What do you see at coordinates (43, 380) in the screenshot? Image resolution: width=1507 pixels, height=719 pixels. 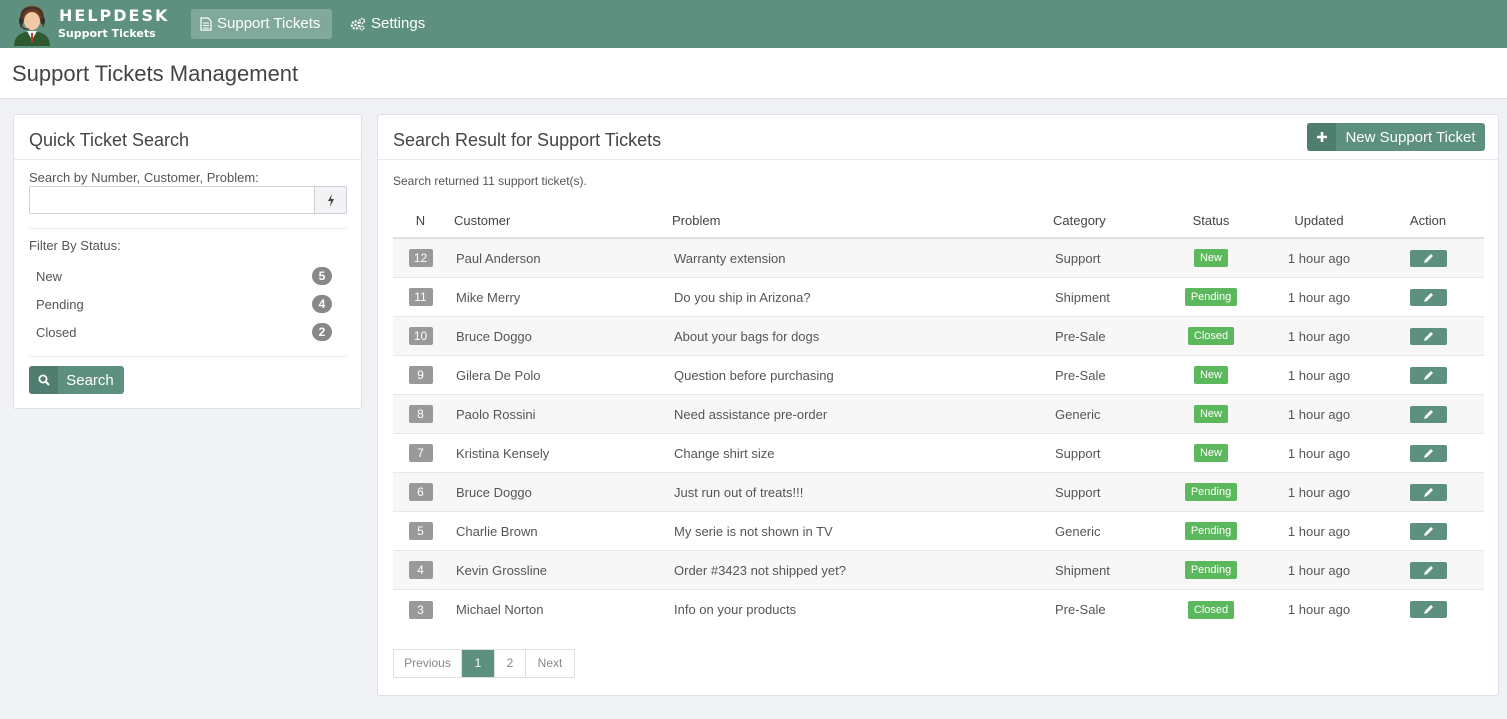 I see `search-icon` at bounding box center [43, 380].